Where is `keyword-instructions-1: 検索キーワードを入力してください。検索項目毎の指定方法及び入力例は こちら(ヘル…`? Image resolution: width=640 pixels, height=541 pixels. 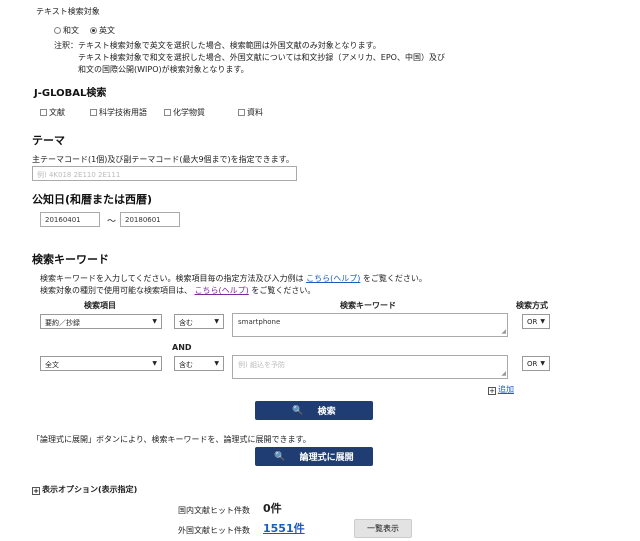
keyword-instructions-1: 検索キーワードを入力してください。検索項目毎の指定方法及び入力例は こちら(ヘル… is located at coordinates (233, 278).